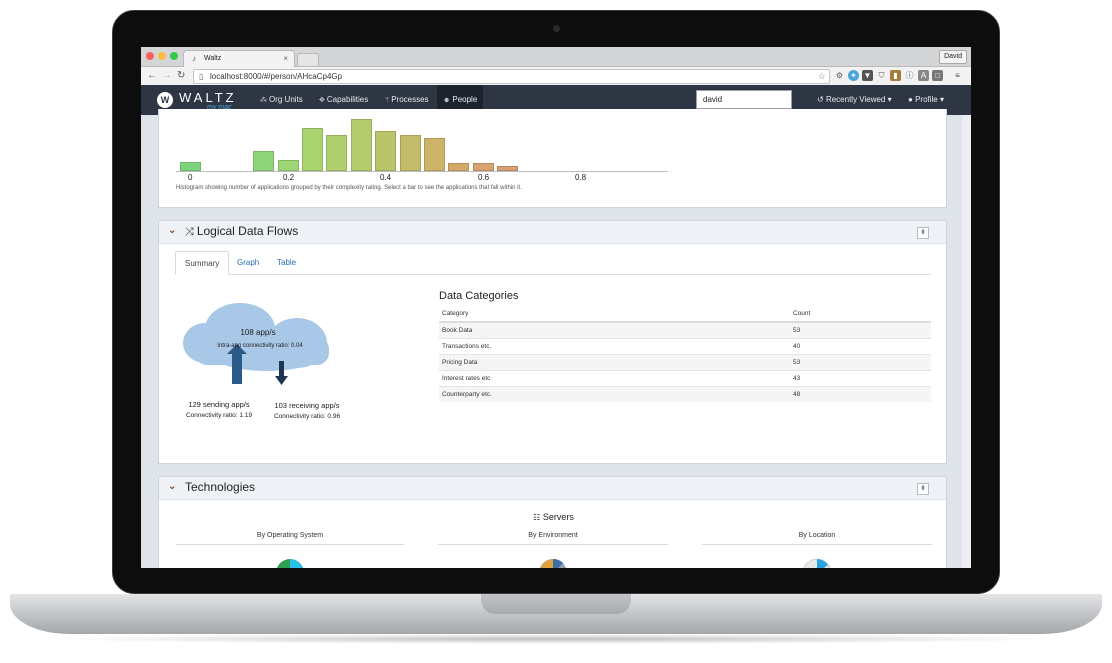  What do you see at coordinates (181, 75) in the screenshot?
I see `reload-icon: ↻` at bounding box center [181, 75].